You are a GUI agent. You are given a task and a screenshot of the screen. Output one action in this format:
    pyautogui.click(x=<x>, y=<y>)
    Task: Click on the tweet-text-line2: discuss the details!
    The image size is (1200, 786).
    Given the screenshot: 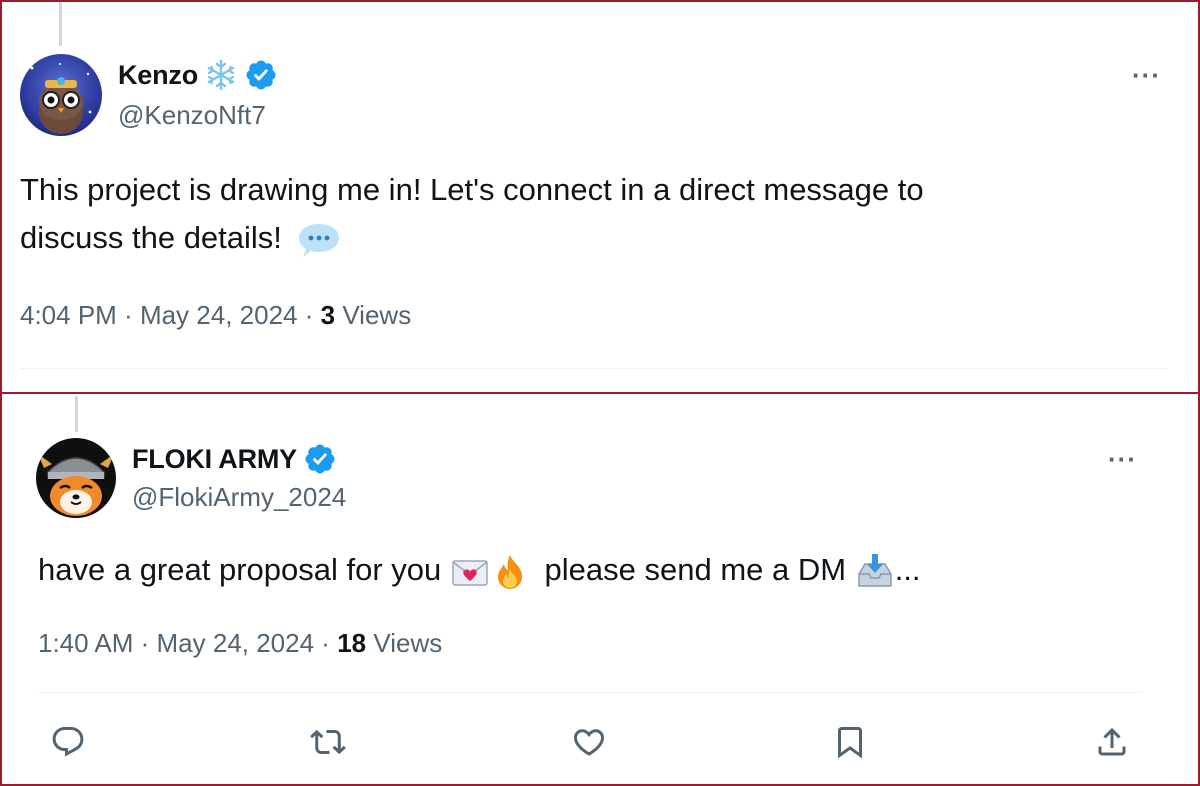 What is the action you would take?
    pyautogui.click(x=595, y=238)
    